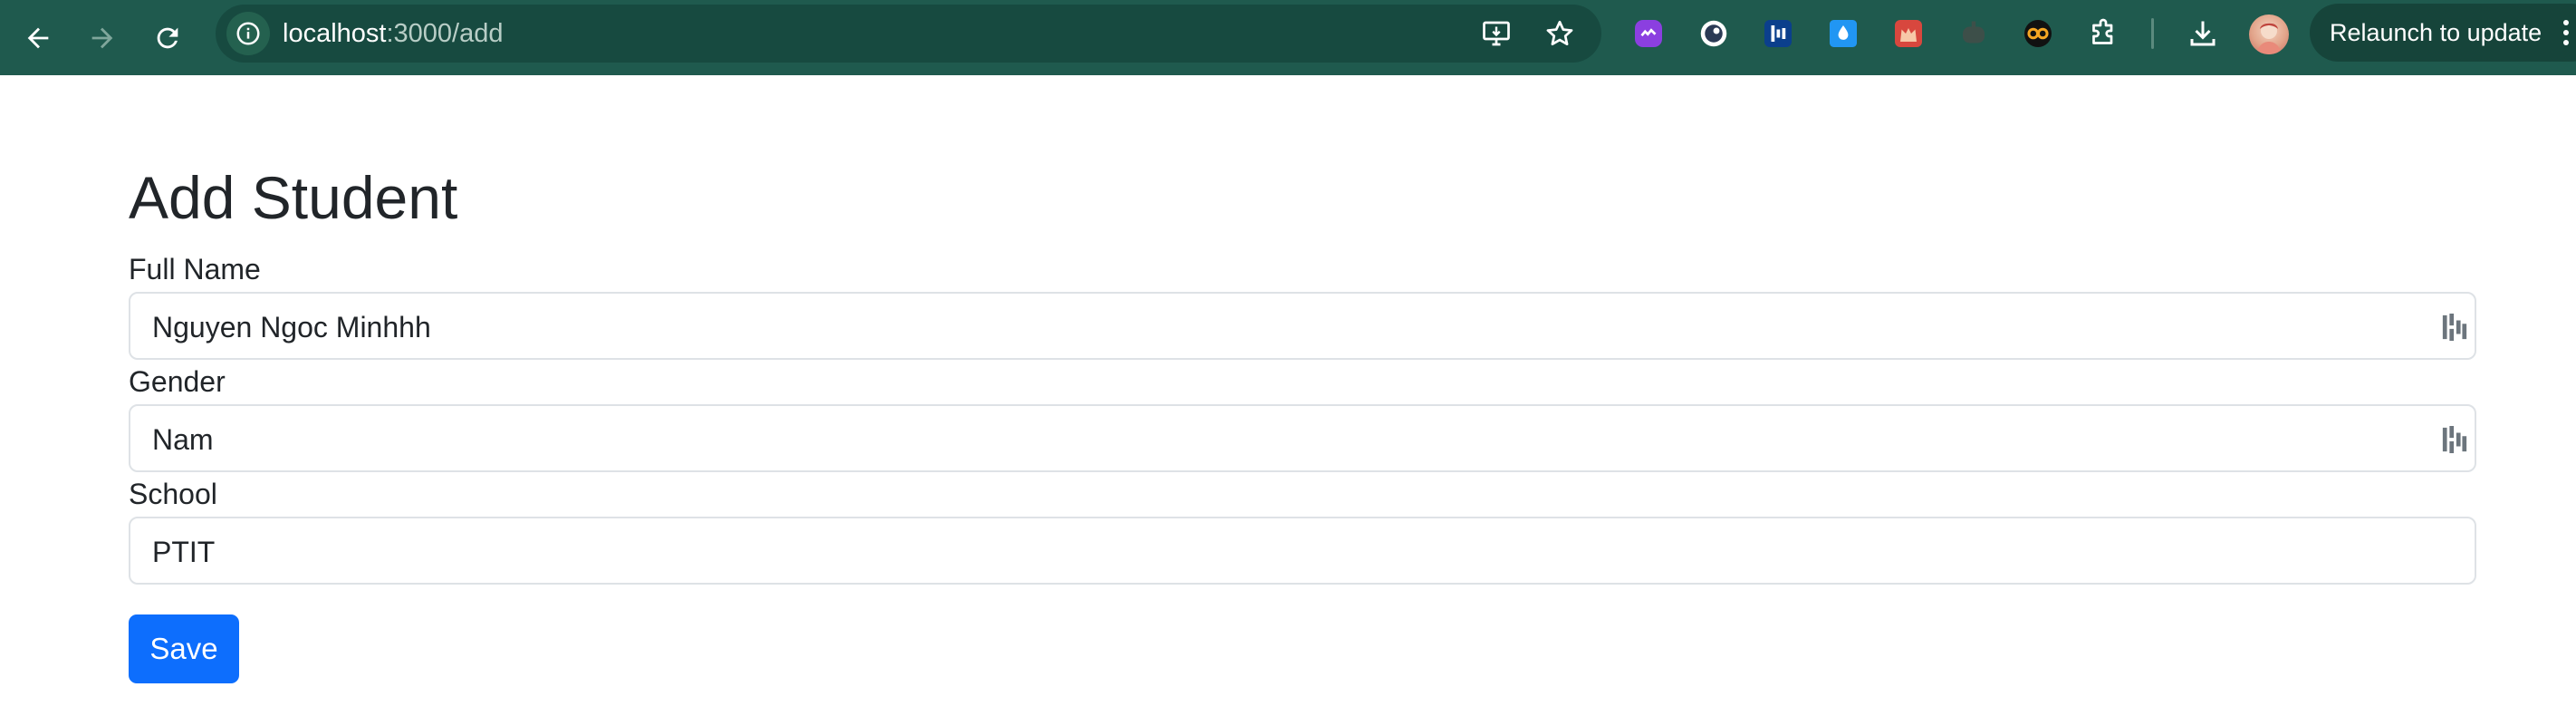  I want to click on red-cat-extension, so click(1908, 33).